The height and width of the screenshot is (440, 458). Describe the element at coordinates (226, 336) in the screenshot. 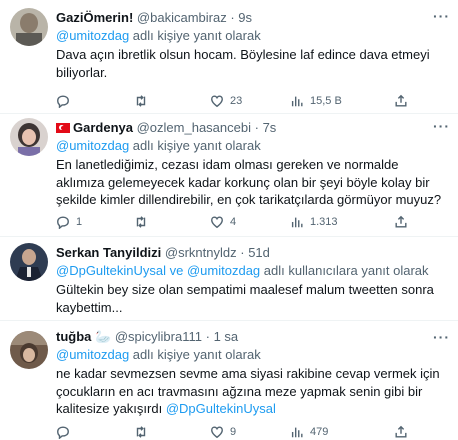

I see `timestamp: 1 sa` at that location.